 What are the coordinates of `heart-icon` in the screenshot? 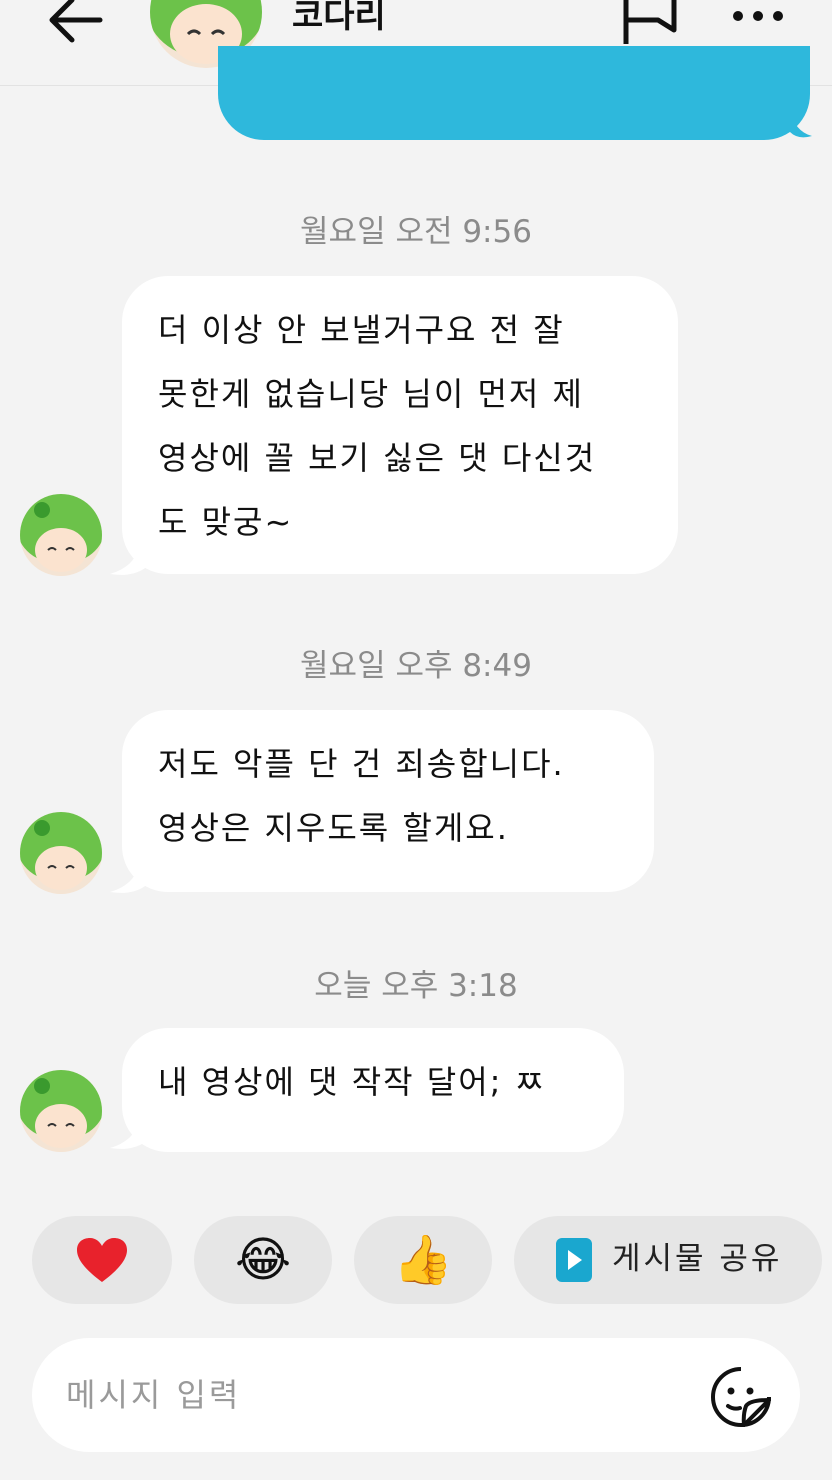 It's located at (102, 1260).